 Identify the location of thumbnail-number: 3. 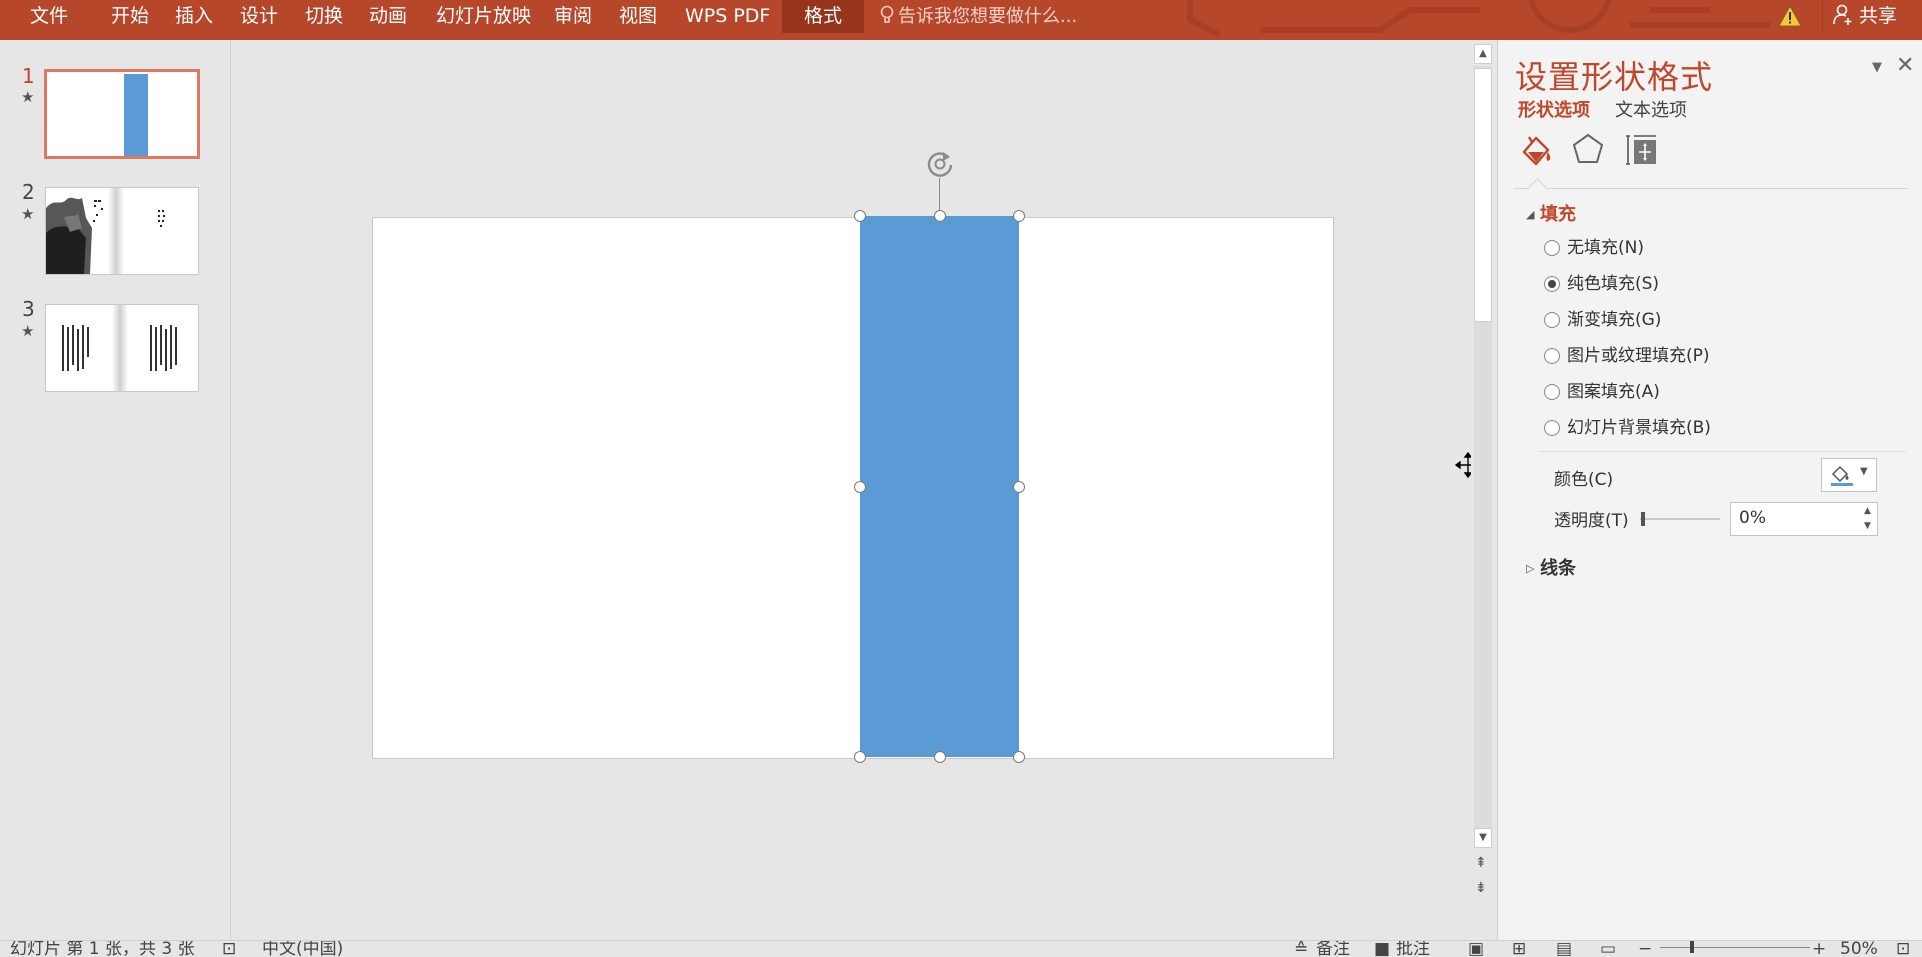
(28, 309).